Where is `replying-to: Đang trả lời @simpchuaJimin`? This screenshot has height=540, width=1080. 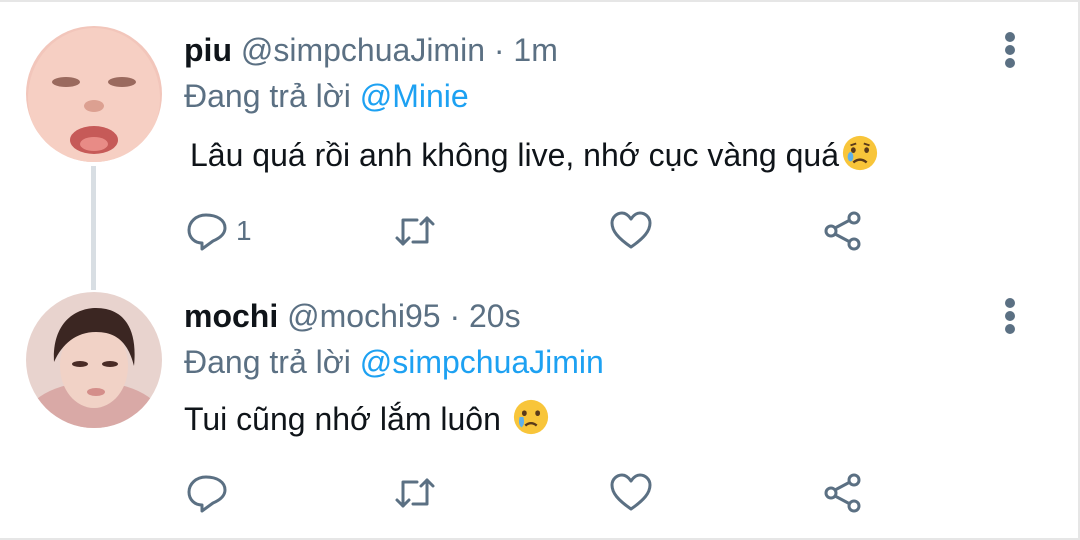
replying-to: Đang trả lời @simpchuaJimin is located at coordinates (394, 362).